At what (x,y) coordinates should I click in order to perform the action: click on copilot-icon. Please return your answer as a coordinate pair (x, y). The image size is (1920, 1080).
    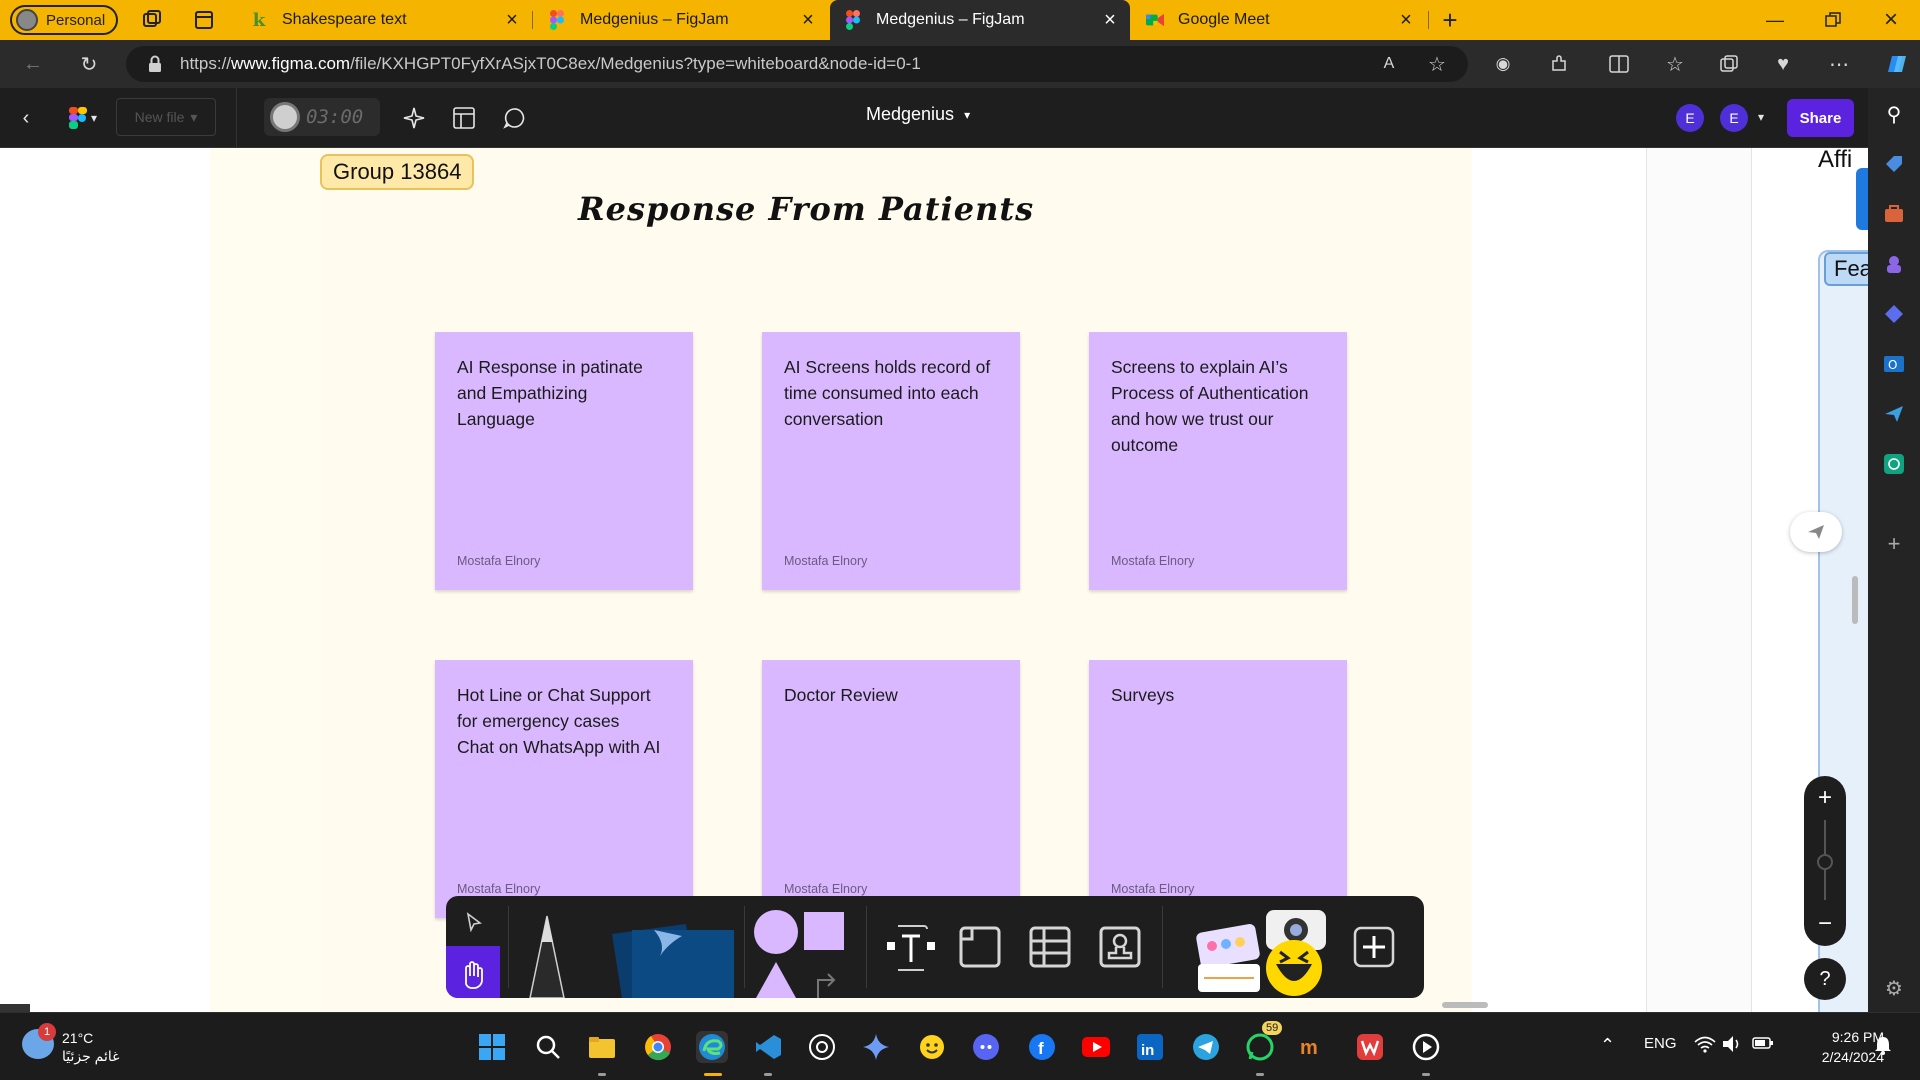
    Looking at the image, I should click on (1896, 64).